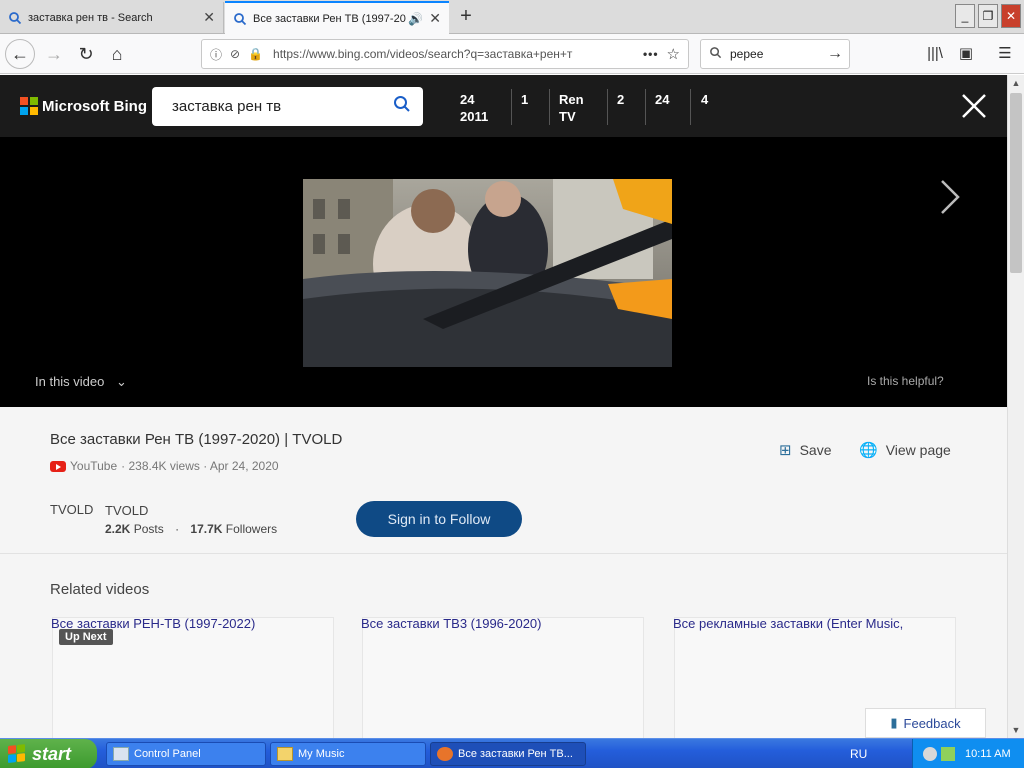 This screenshot has width=1024, height=768. Describe the element at coordinates (439, 519) in the screenshot. I see `sign-in-to-follow-button: Sign in to Follow` at that location.